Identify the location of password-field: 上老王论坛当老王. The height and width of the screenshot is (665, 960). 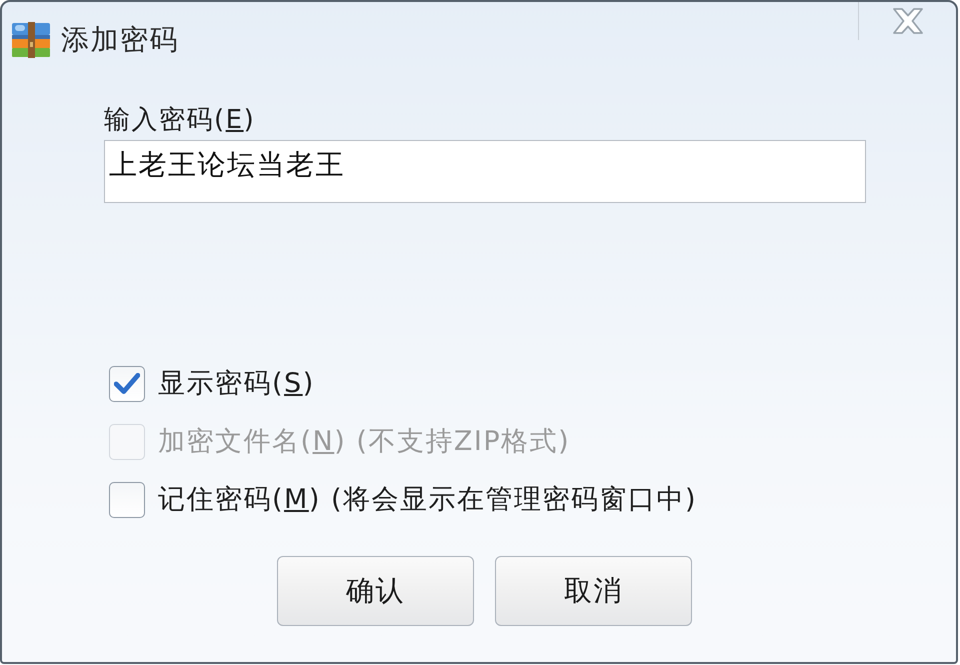
(485, 171).